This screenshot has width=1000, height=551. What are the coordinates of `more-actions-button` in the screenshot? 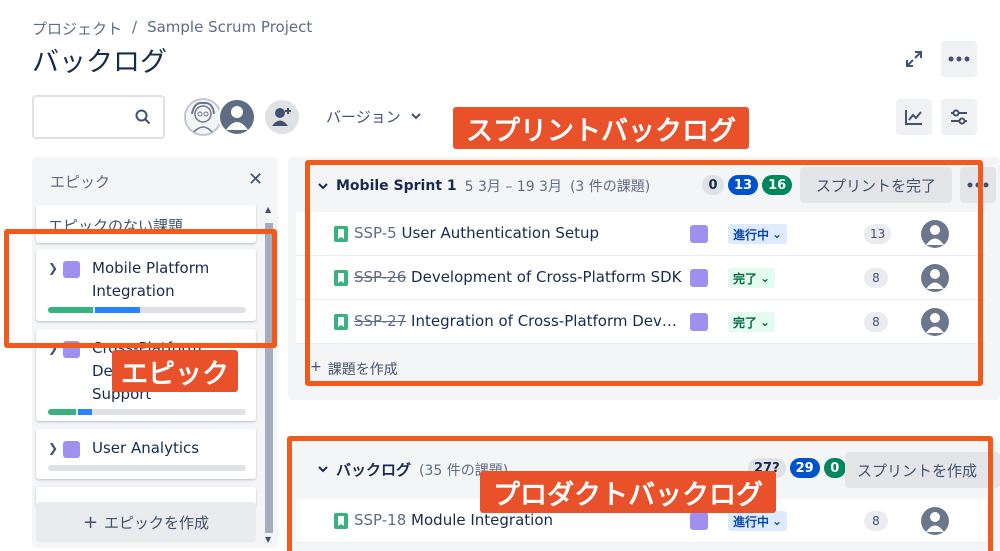 It's located at (959, 59).